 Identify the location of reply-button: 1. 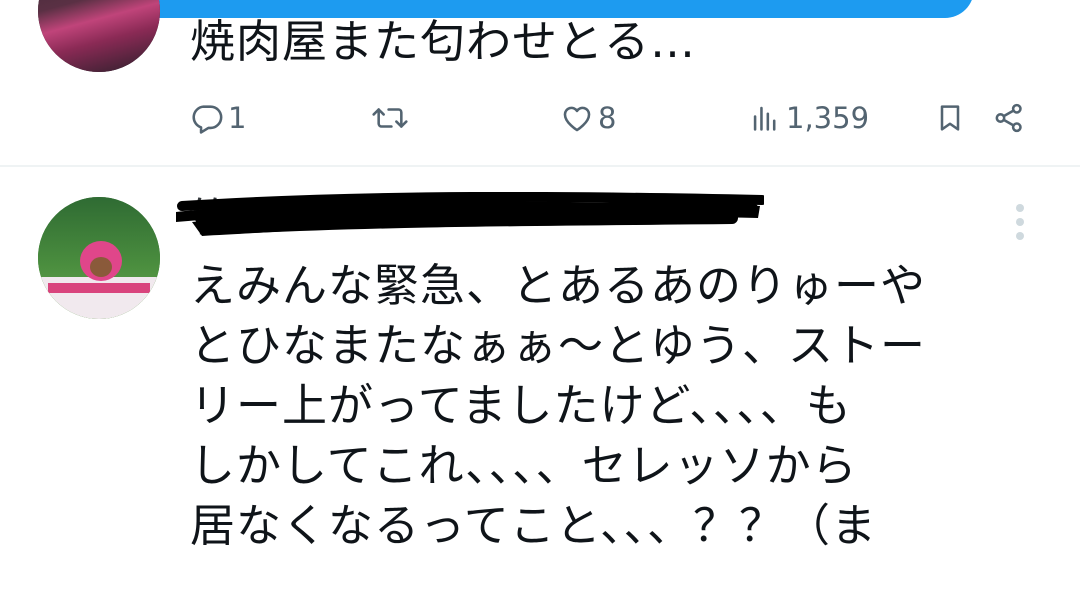
(218, 118).